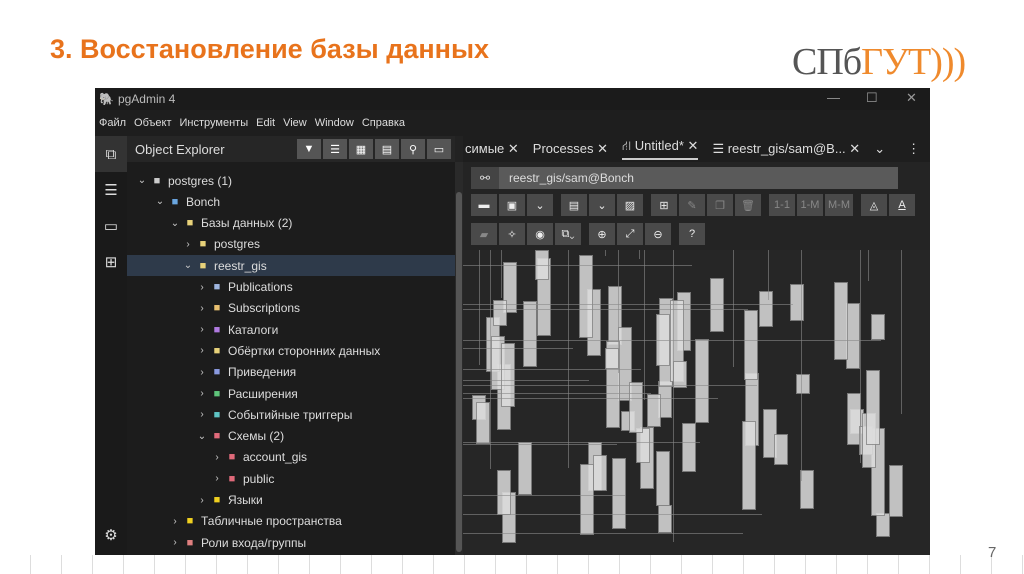 This screenshot has height=574, width=1024. What do you see at coordinates (112, 123) in the screenshot?
I see `menu-file: Файл` at bounding box center [112, 123].